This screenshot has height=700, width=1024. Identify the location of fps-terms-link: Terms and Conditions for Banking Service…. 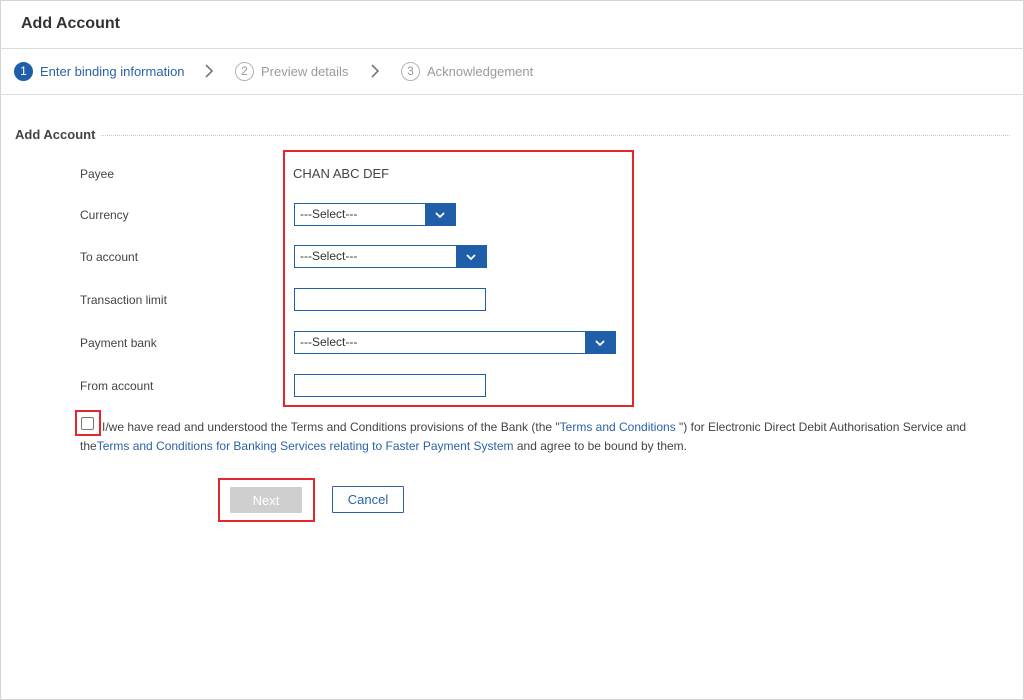
(305, 446).